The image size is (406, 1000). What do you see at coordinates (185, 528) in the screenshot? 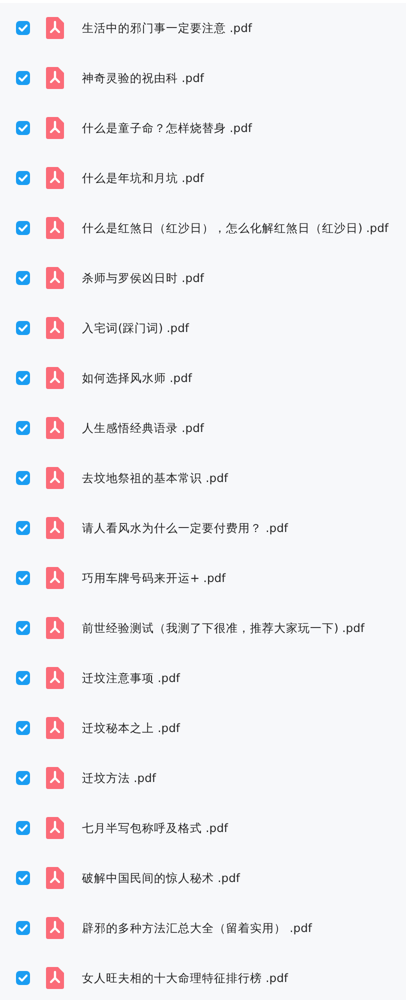
I see `file-name: 请人看风水为什么一定要付费用？ .pdf` at bounding box center [185, 528].